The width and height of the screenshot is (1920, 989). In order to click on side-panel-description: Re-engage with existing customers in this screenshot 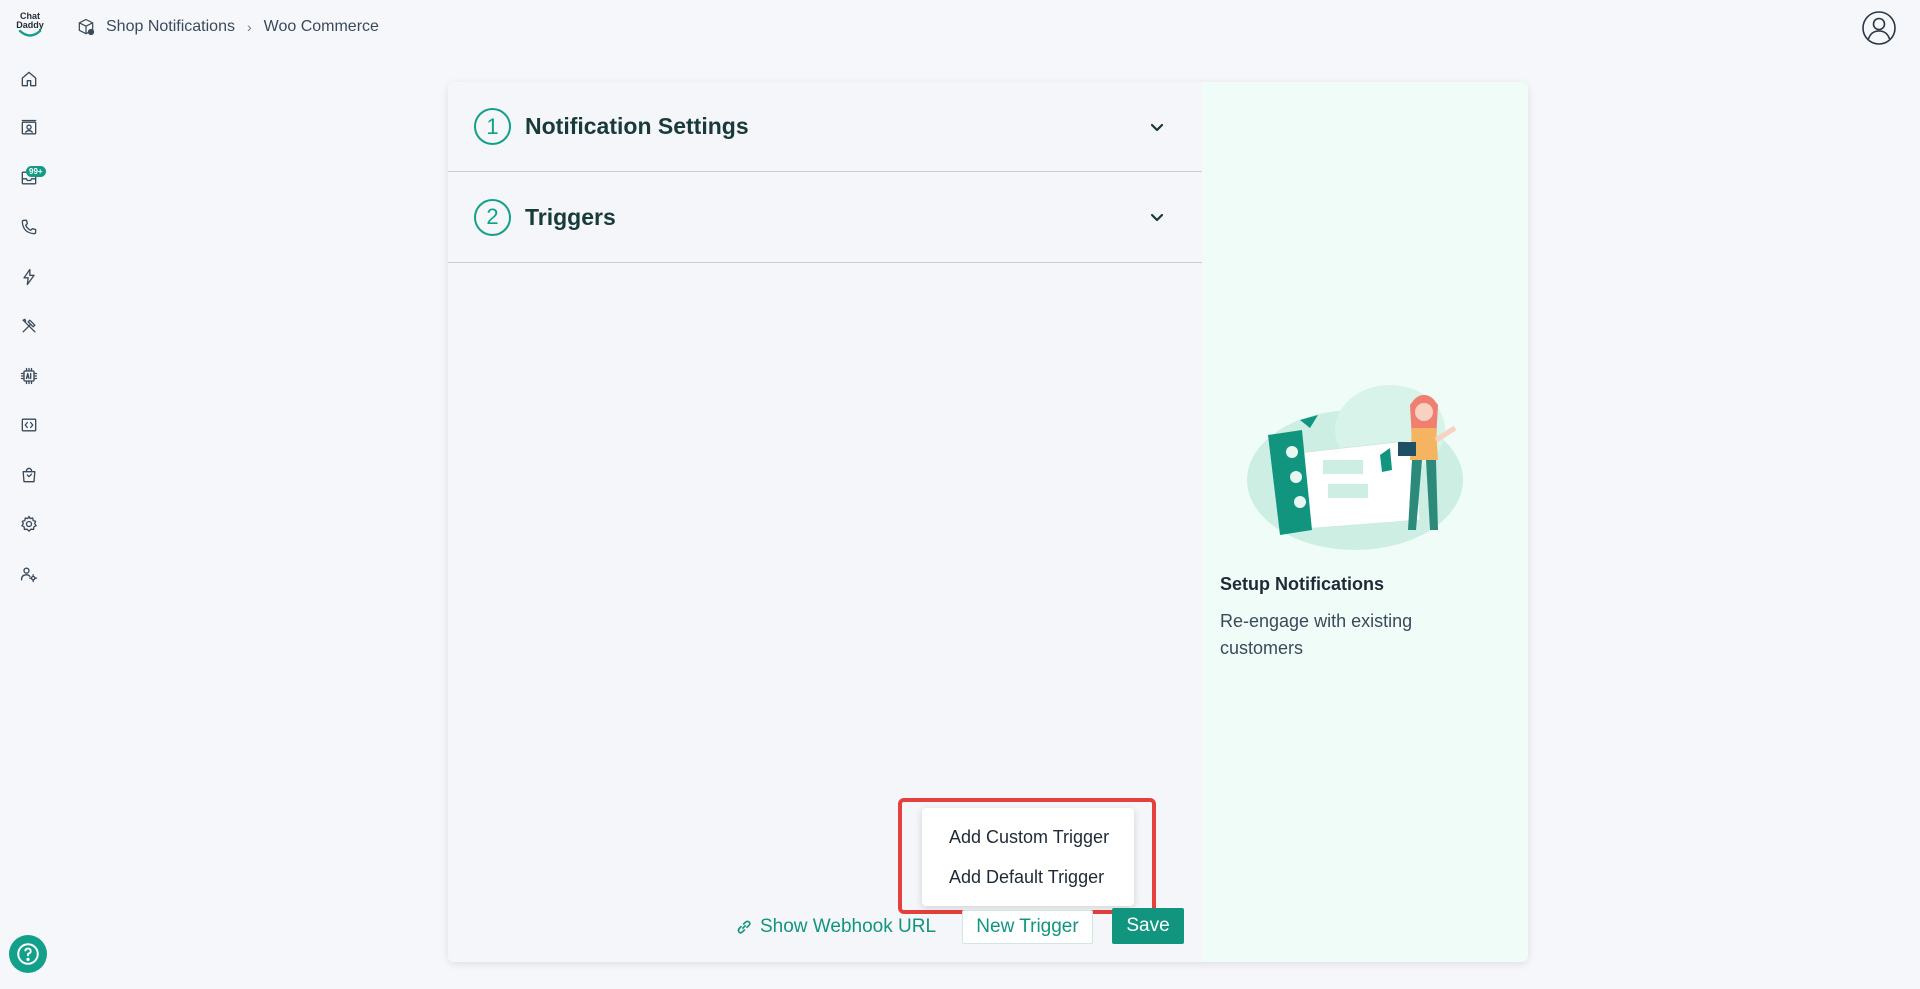, I will do `click(1316, 634)`.